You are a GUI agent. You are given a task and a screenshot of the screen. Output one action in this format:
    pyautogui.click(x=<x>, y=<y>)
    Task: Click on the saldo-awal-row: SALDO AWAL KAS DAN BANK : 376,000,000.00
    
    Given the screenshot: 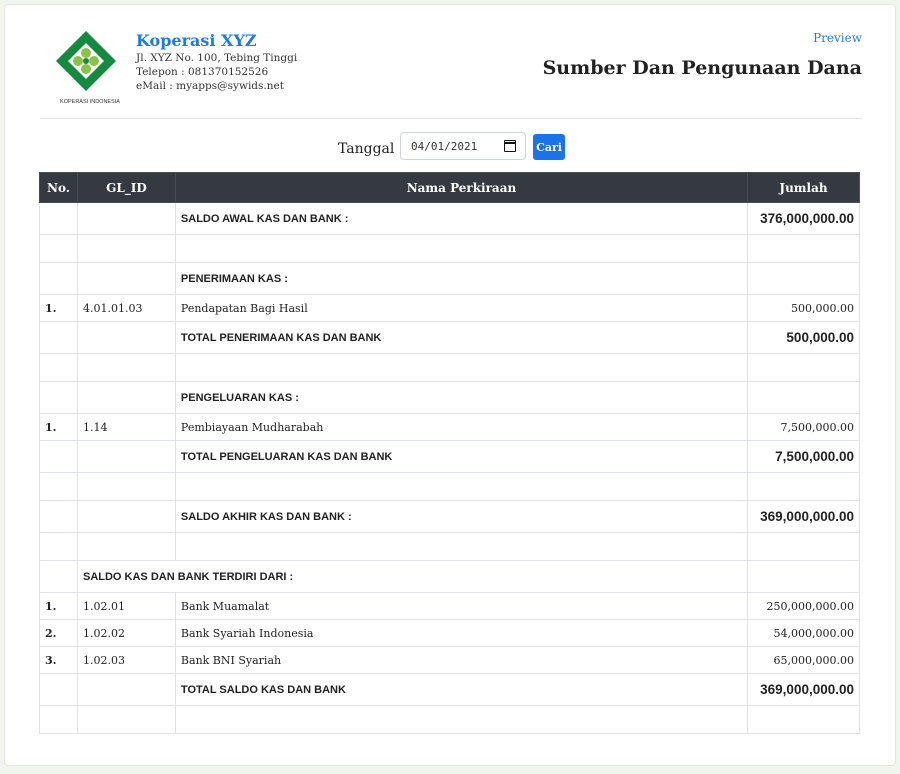 What is the action you would take?
    pyautogui.click(x=450, y=218)
    